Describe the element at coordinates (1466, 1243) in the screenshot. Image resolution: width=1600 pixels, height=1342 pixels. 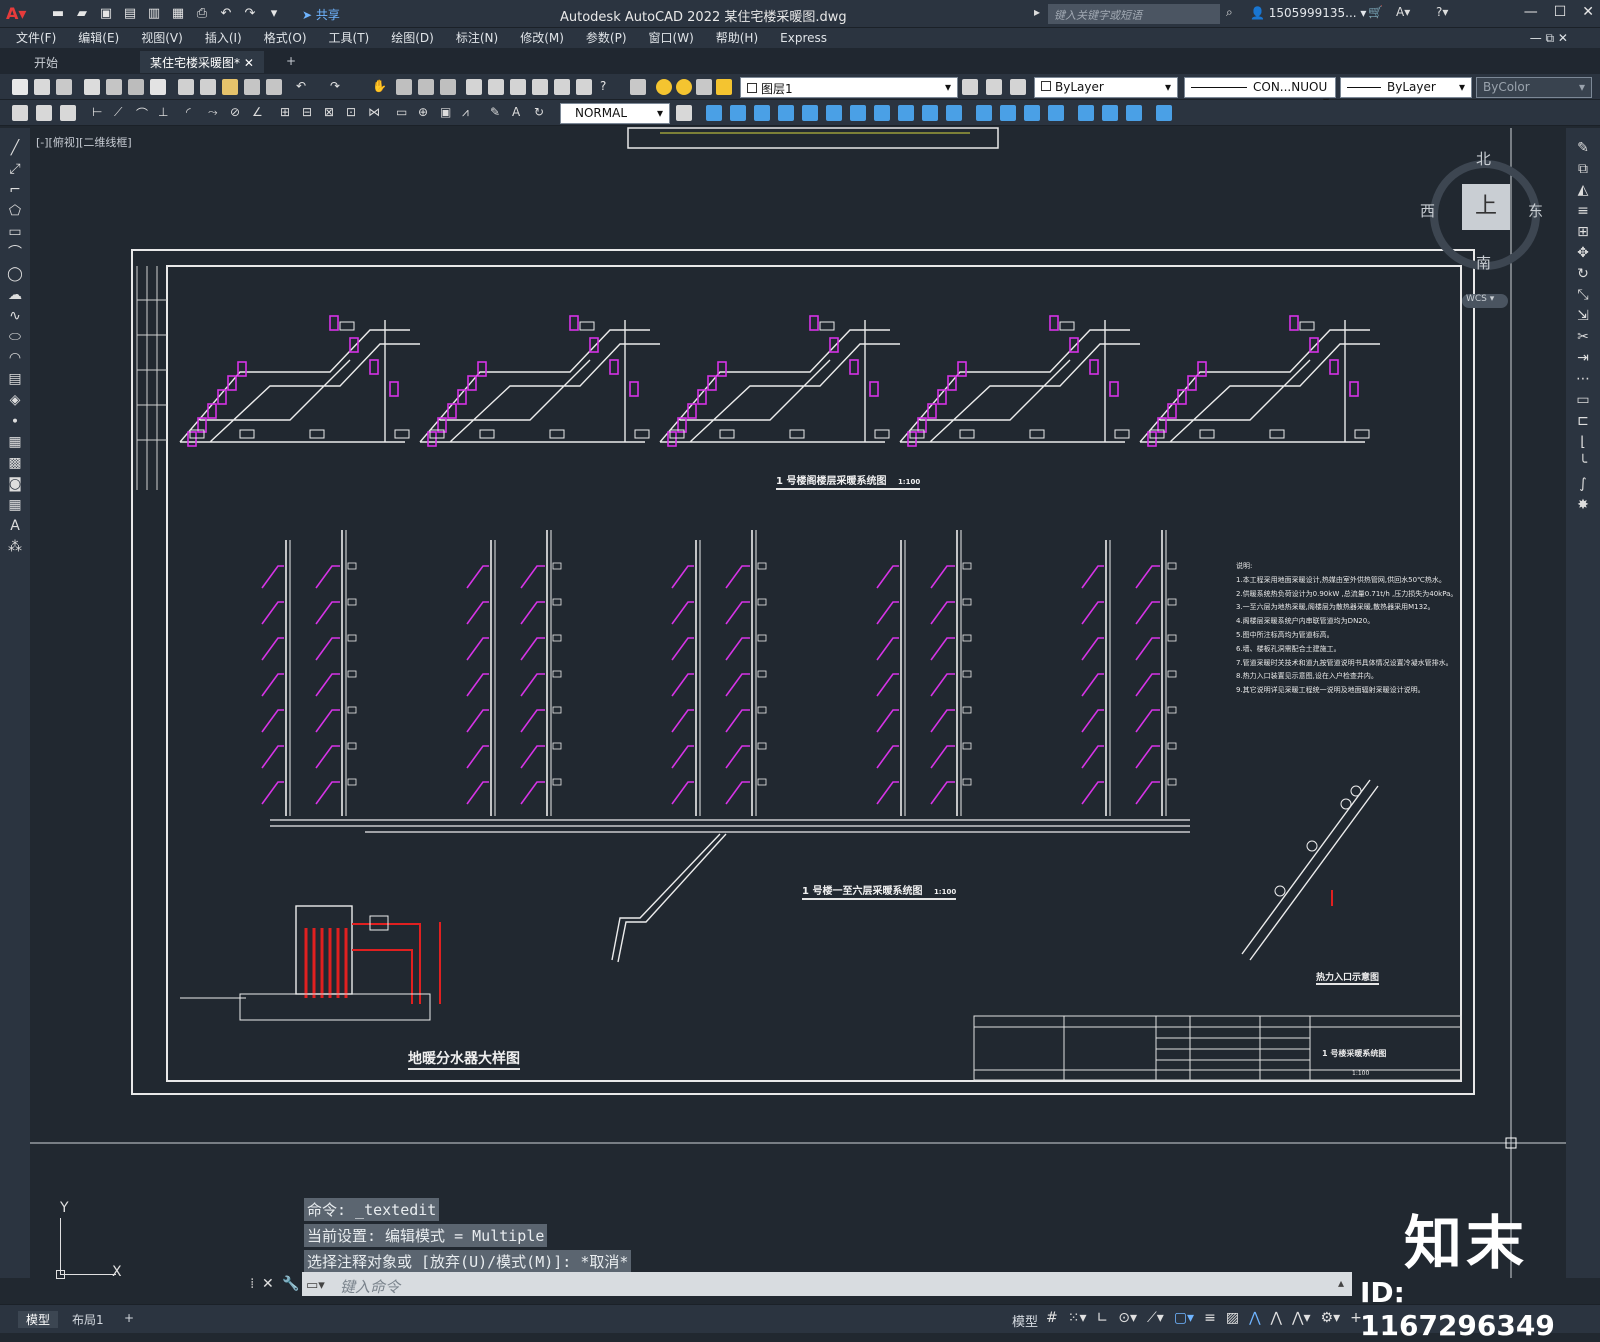
I see `brand-watermark: 知末` at that location.